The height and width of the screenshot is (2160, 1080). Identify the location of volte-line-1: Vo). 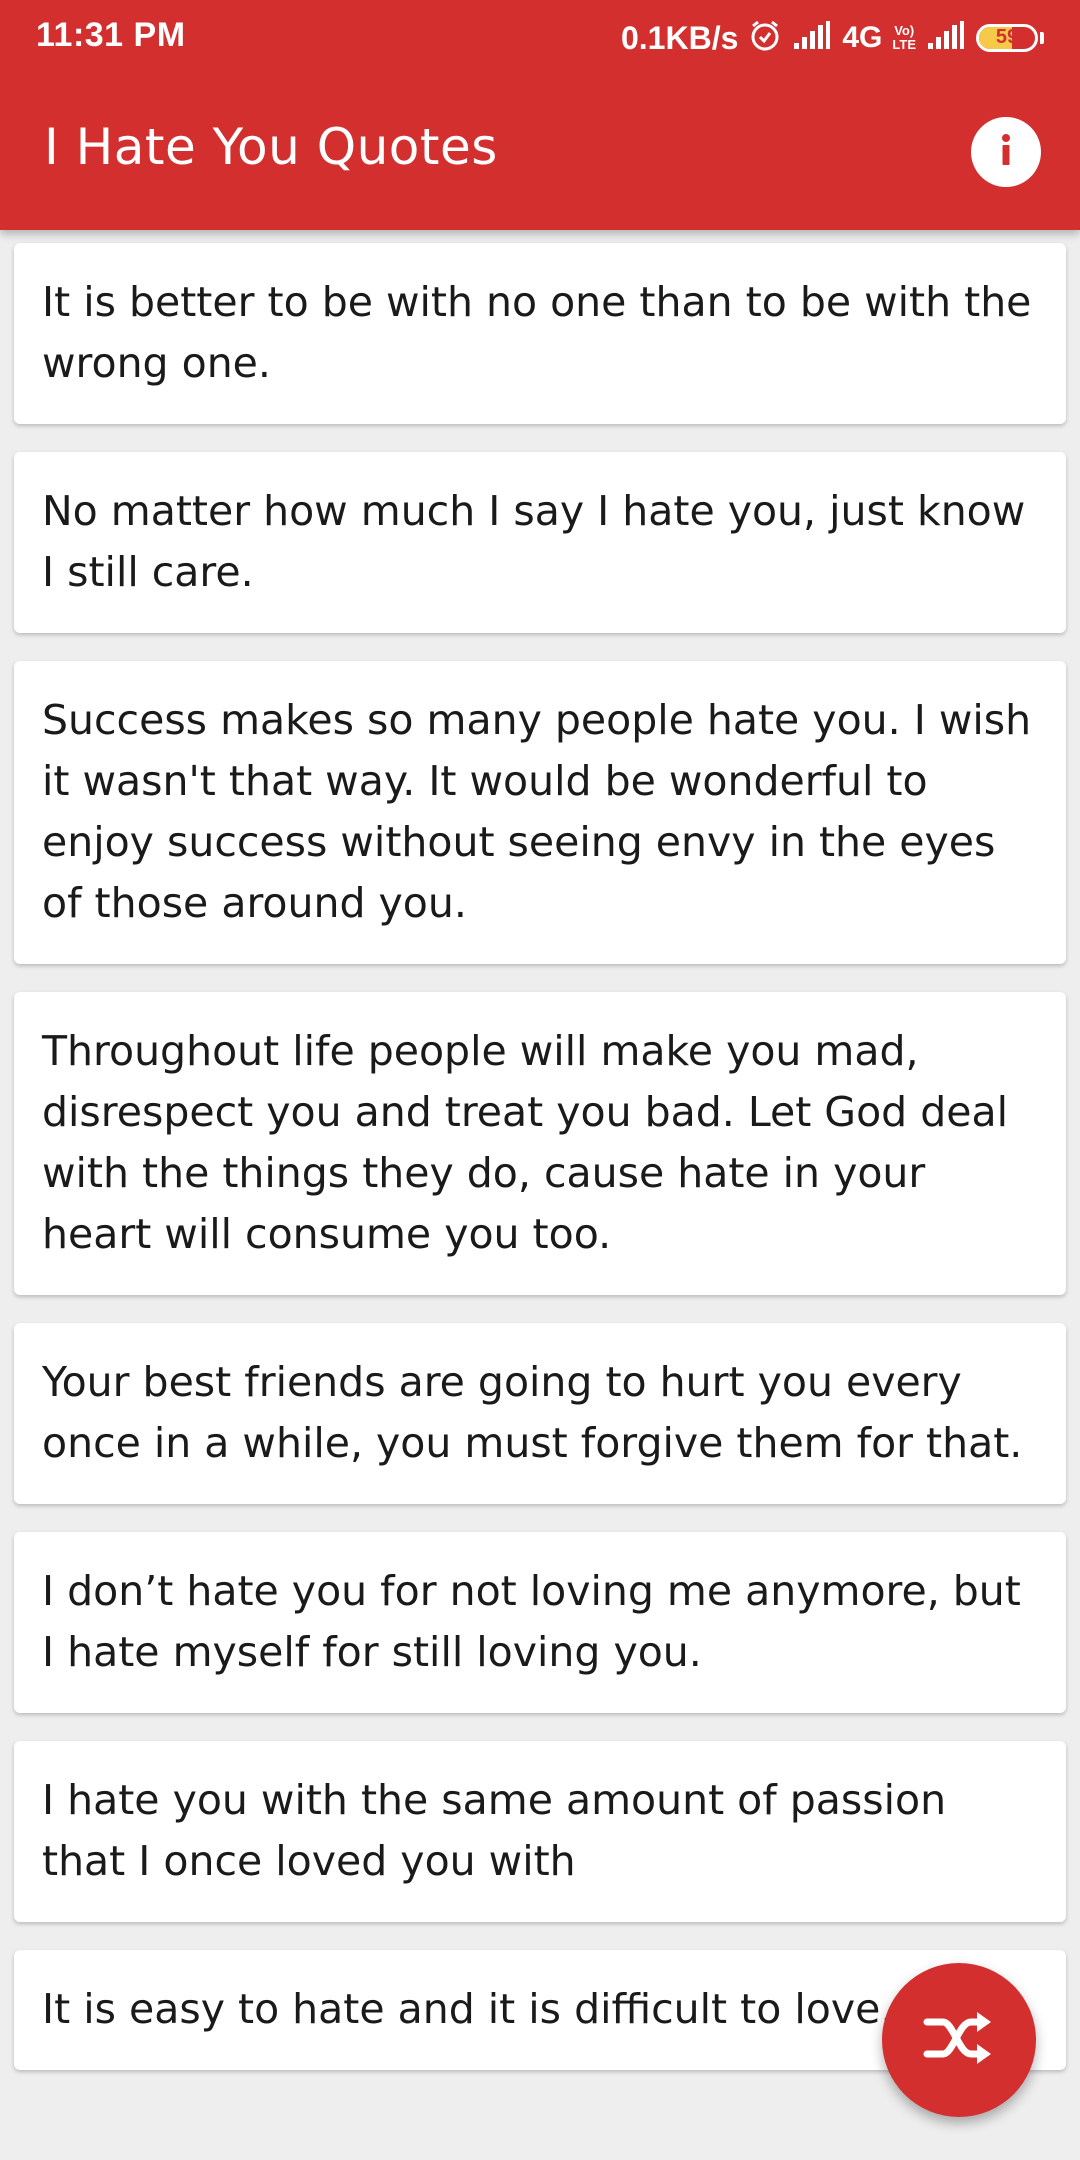
(904, 30).